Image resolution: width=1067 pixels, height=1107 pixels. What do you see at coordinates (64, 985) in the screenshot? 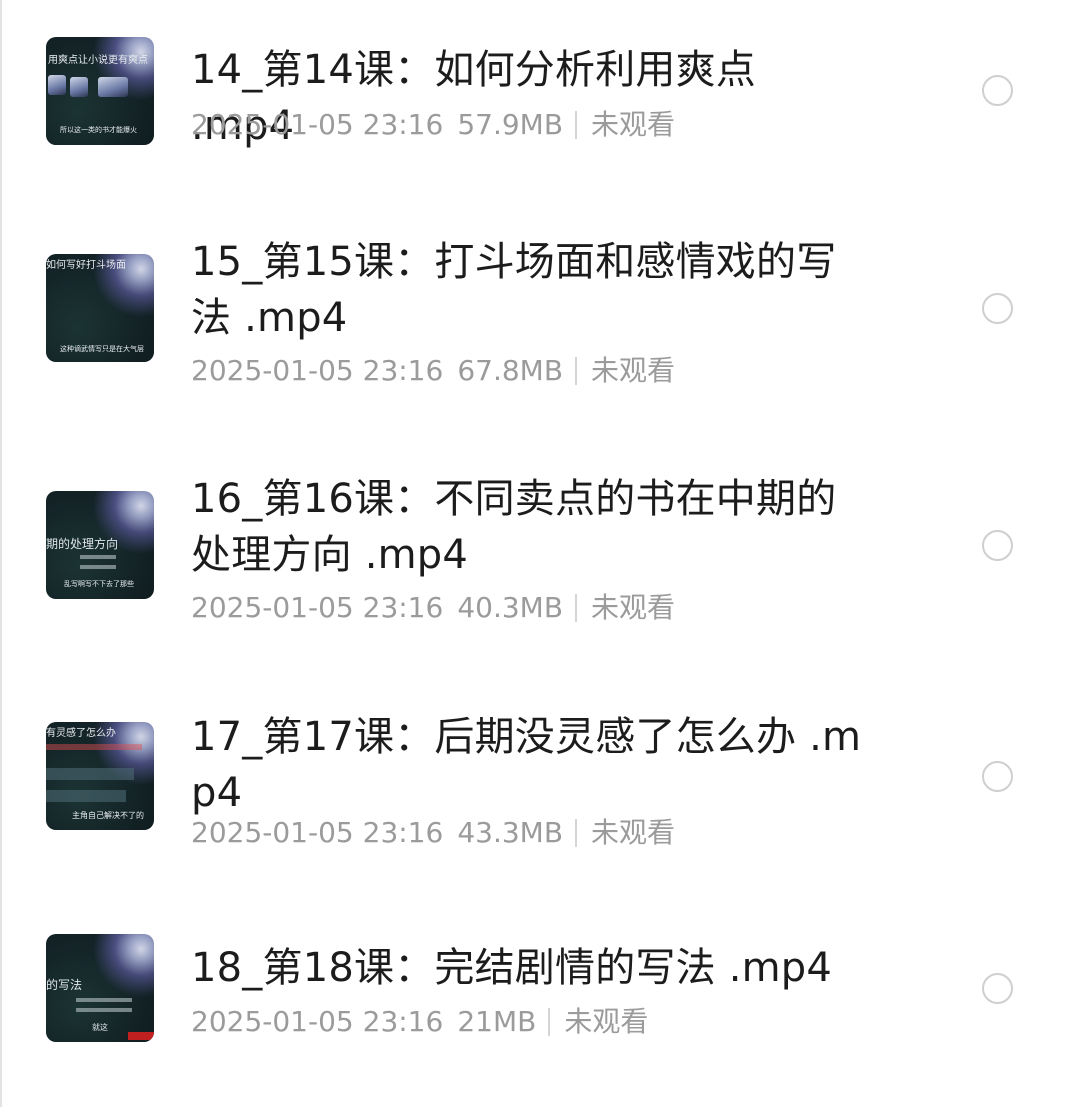
I see `thumbnail-heading: 的写法` at bounding box center [64, 985].